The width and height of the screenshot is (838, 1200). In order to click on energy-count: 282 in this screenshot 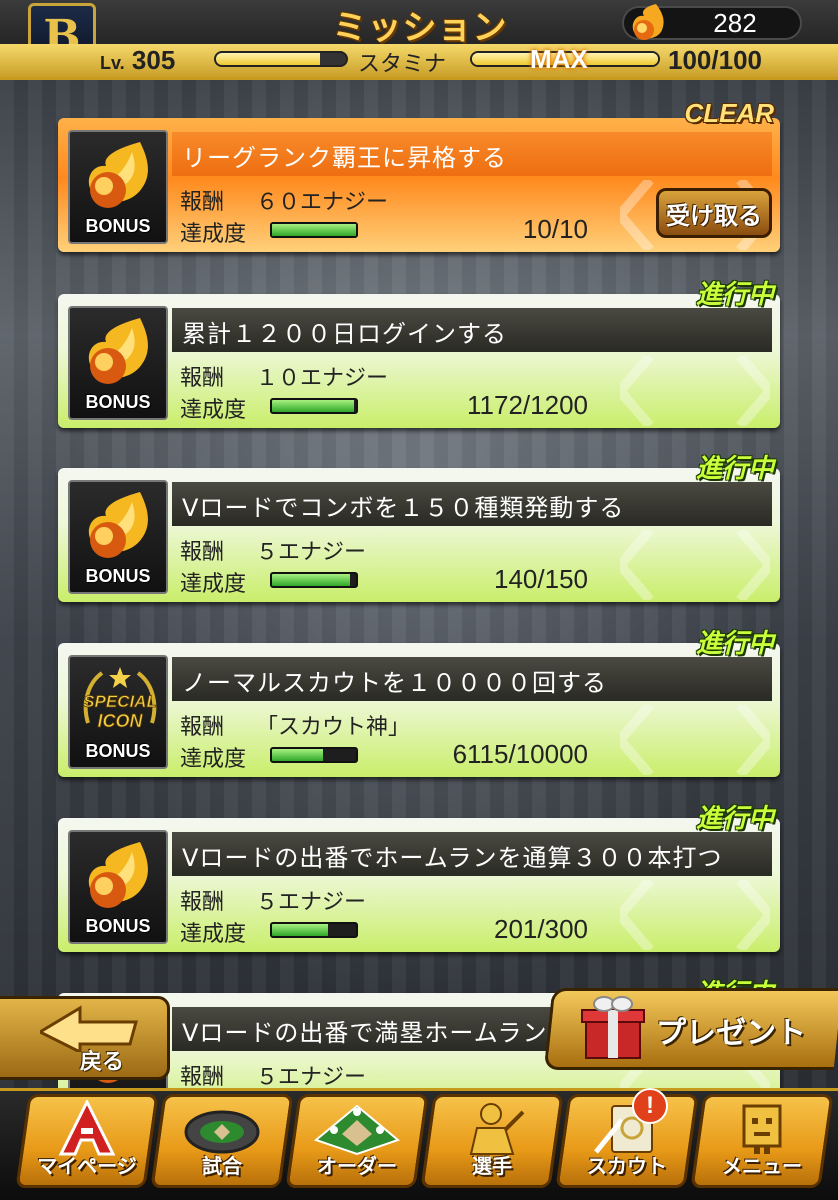, I will do `click(735, 23)`.